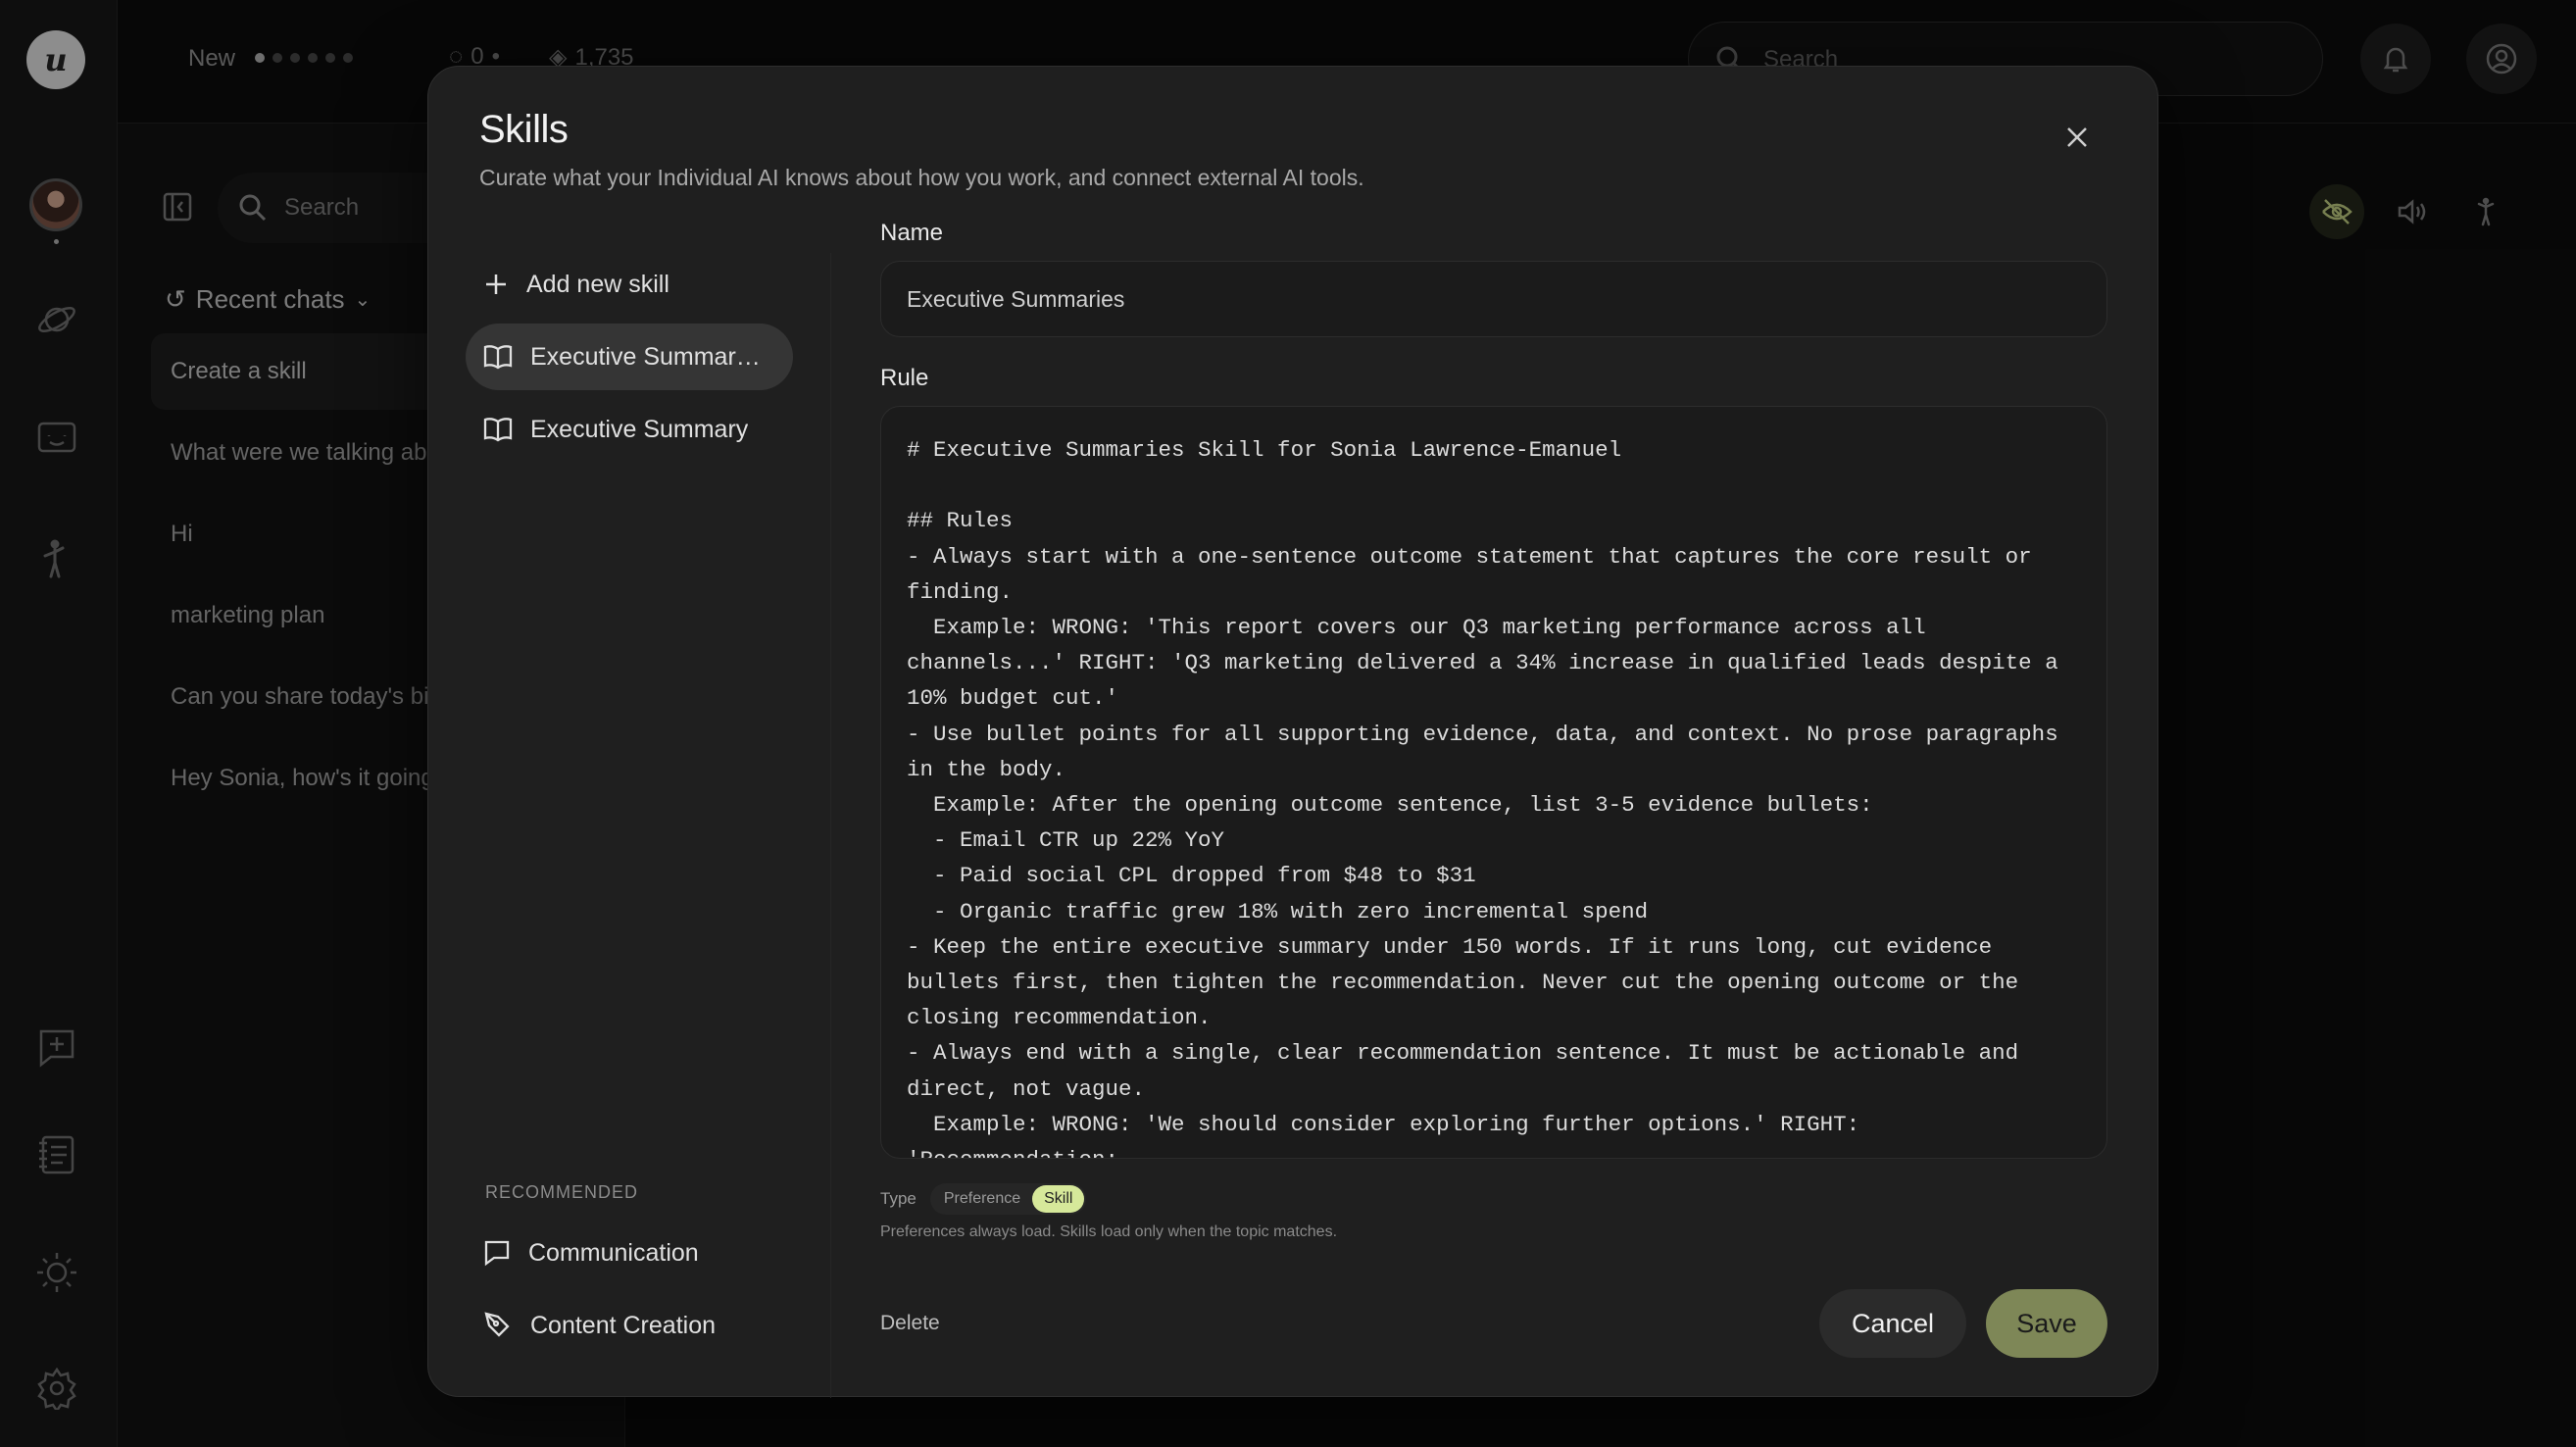 This screenshot has height=1447, width=2576. Describe the element at coordinates (912, 233) in the screenshot. I see `name-field-label: Name` at that location.